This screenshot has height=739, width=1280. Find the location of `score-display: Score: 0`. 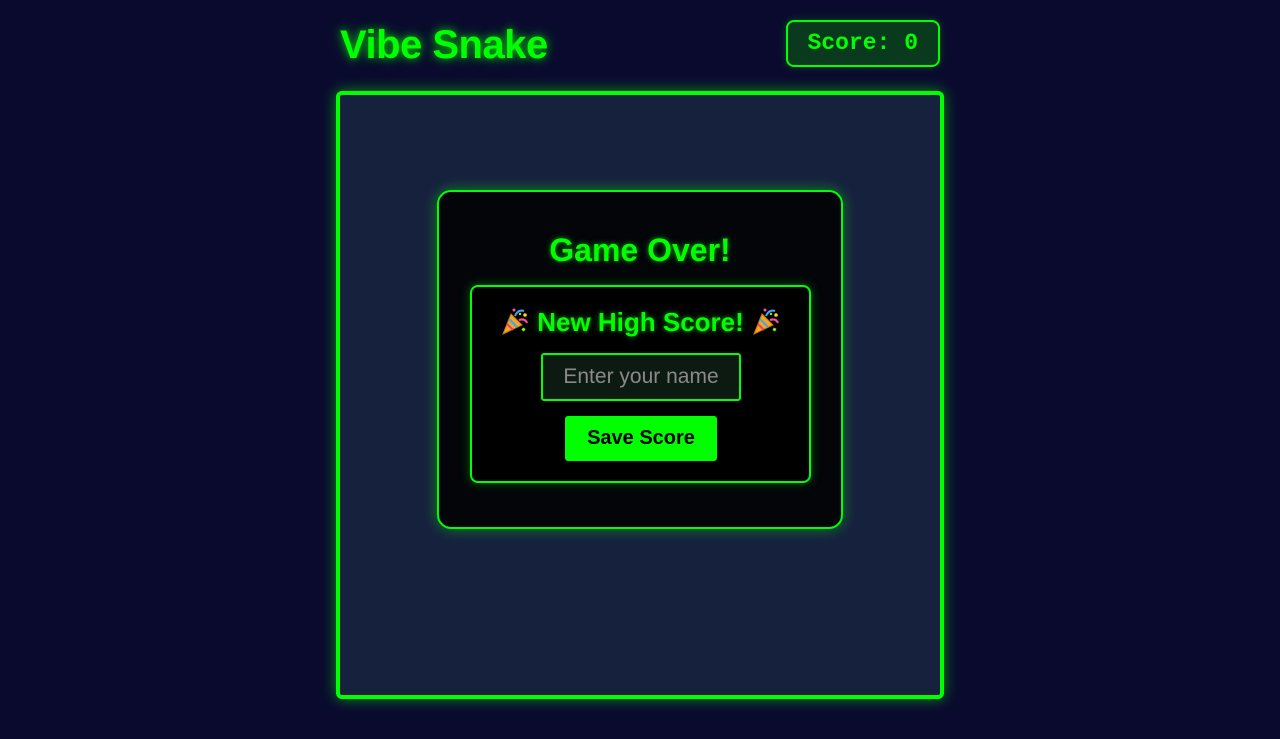

score-display: Score: 0 is located at coordinates (862, 43).